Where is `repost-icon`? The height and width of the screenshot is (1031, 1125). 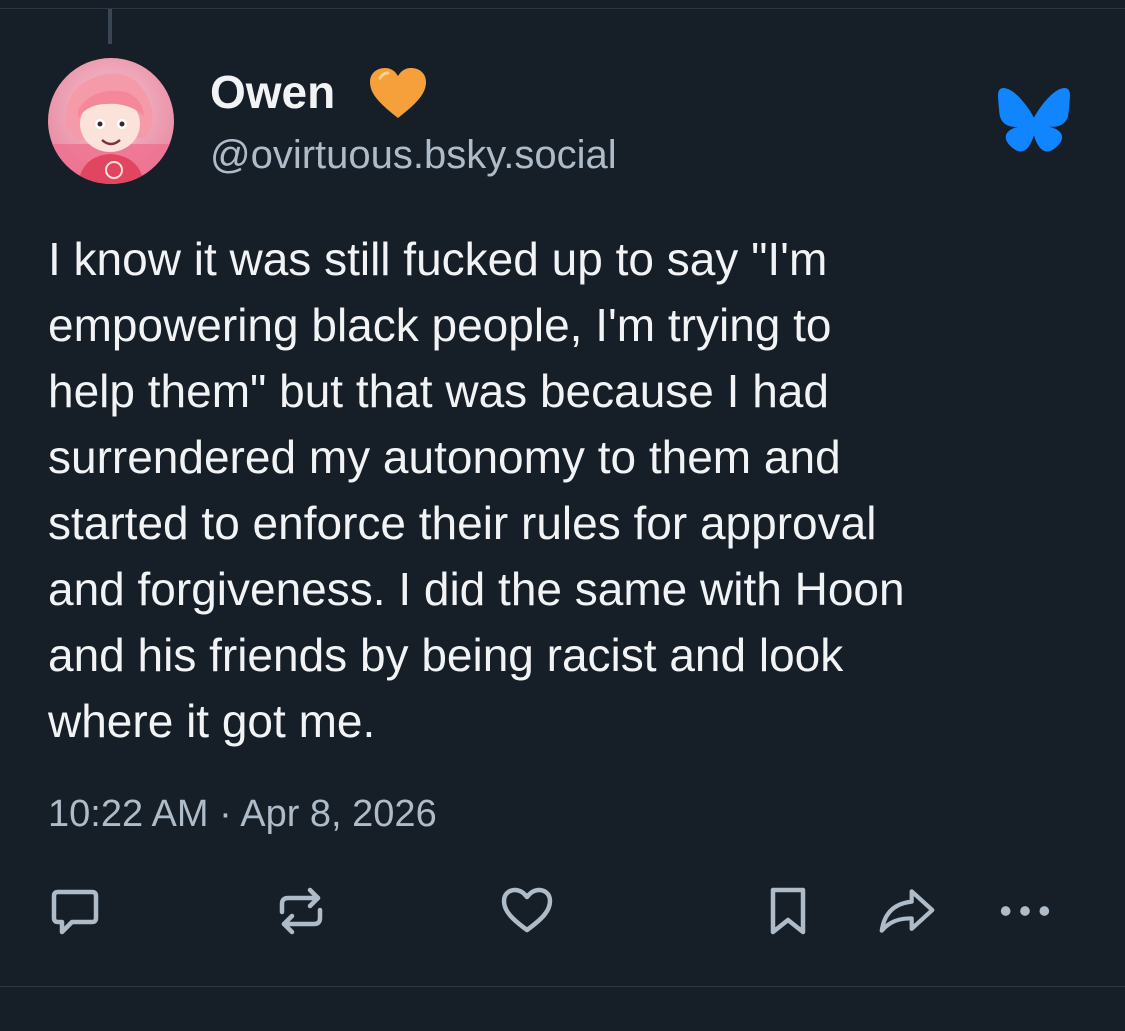
repost-icon is located at coordinates (301, 911).